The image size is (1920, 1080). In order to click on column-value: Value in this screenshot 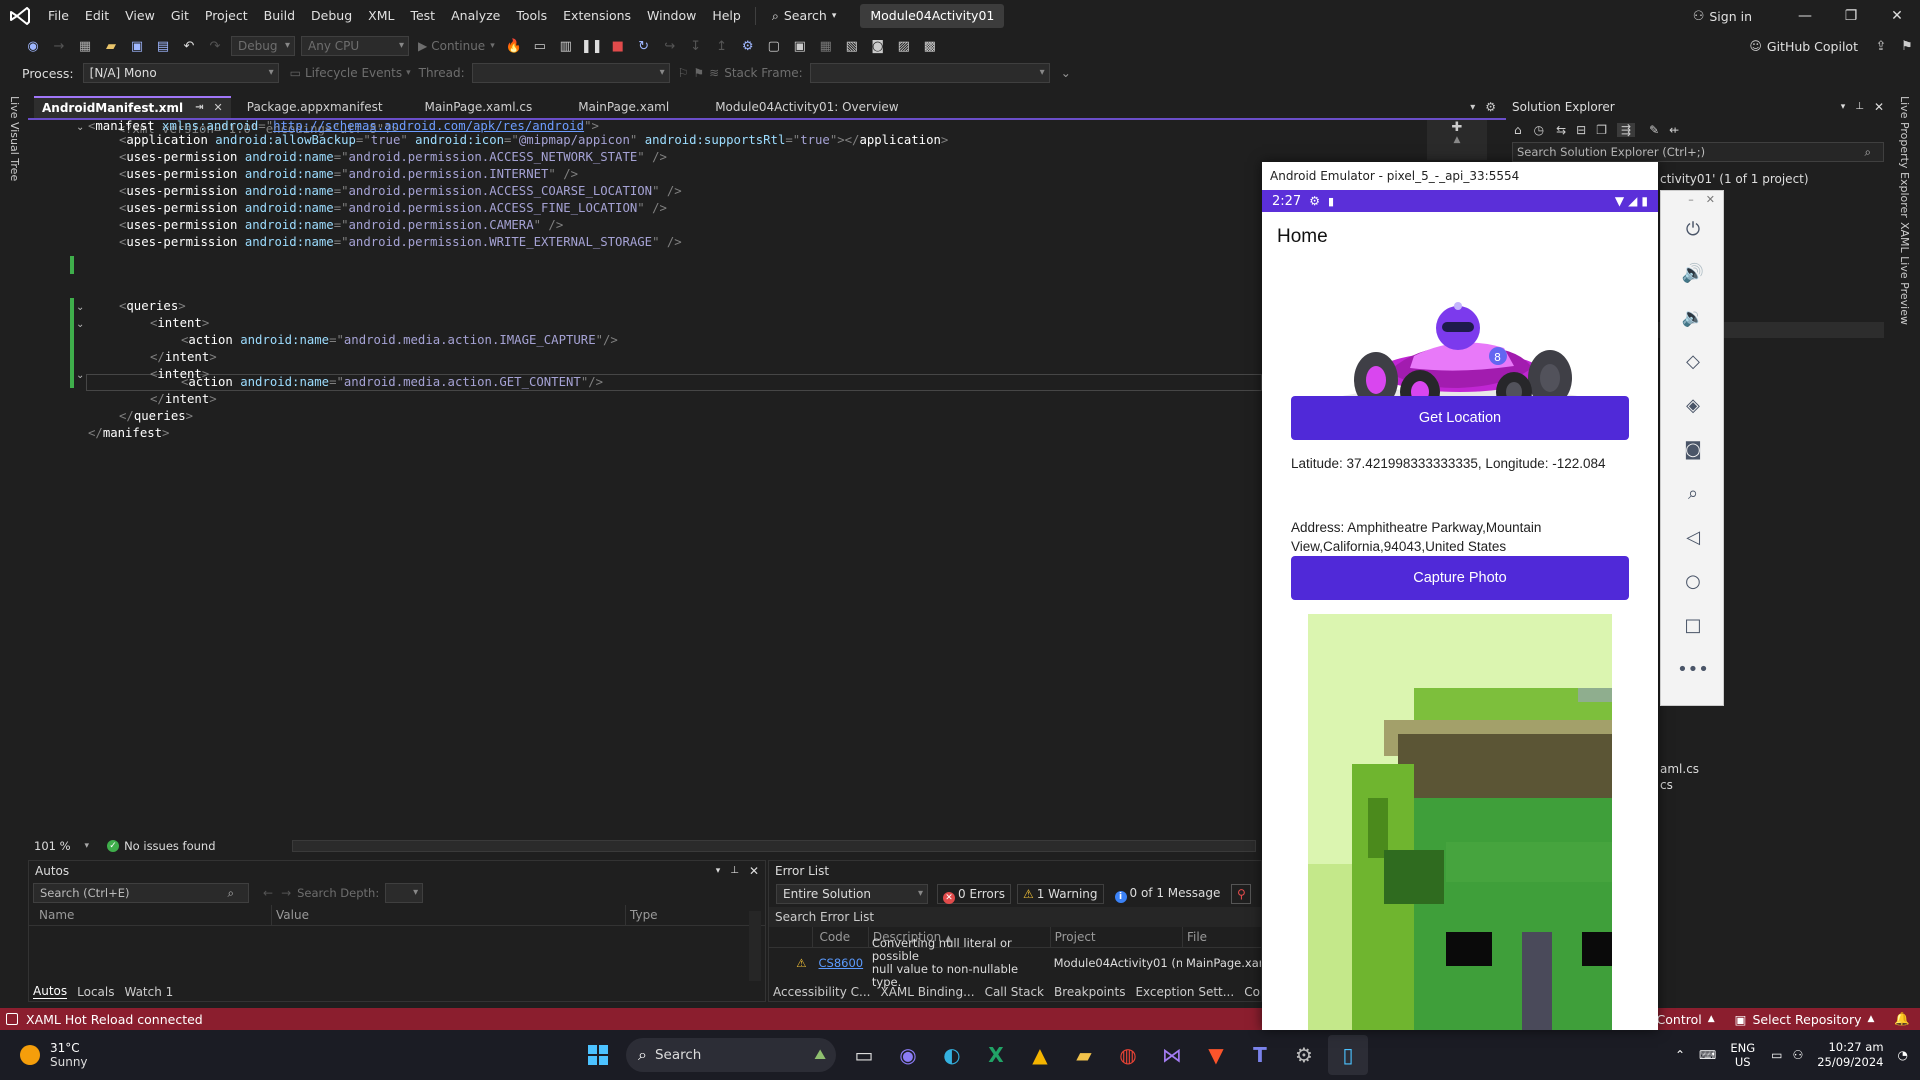, I will do `click(448, 915)`.